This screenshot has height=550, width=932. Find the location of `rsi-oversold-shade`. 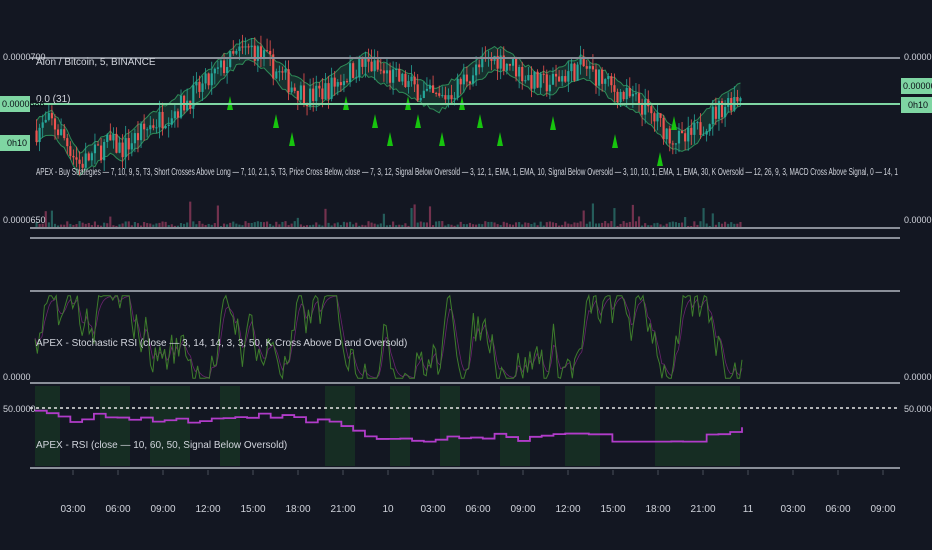

rsi-oversold-shade is located at coordinates (582, 426).